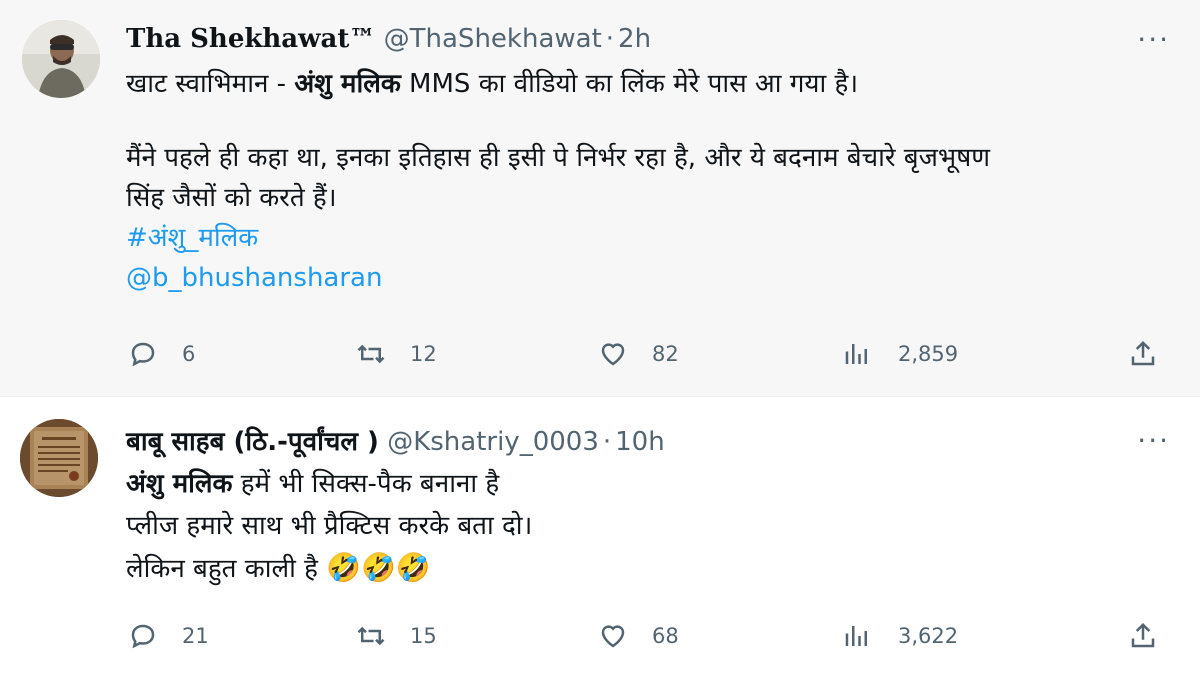  Describe the element at coordinates (665, 636) in the screenshot. I see `like-count: 68` at that location.